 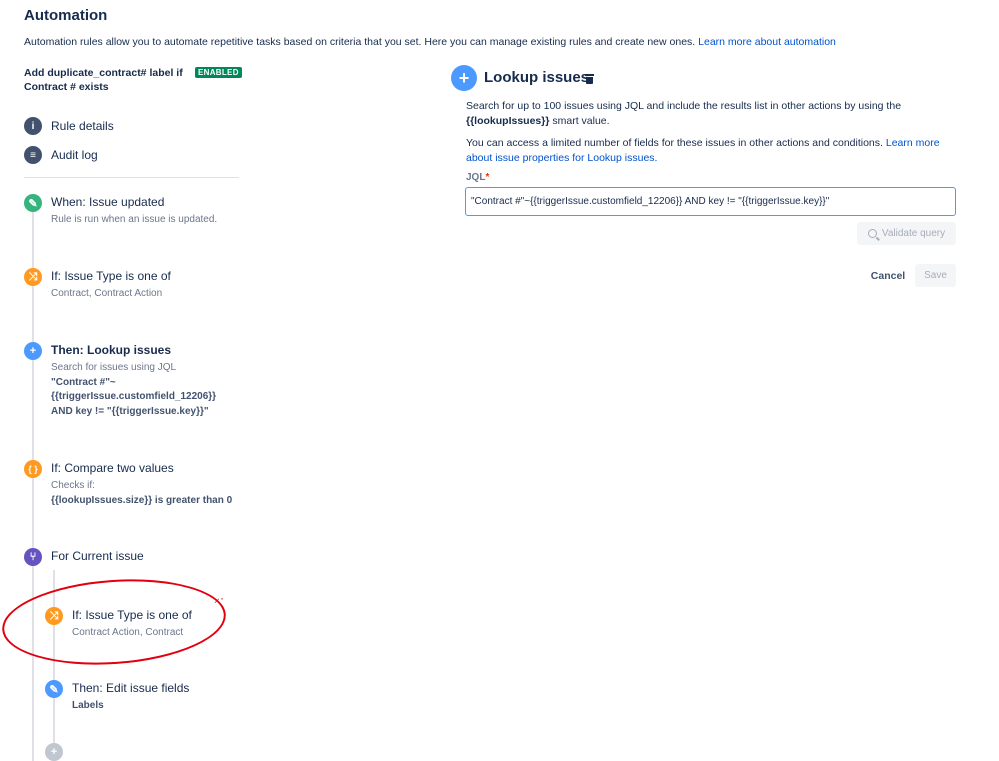 I want to click on annotation-circle, so click(x=114, y=622).